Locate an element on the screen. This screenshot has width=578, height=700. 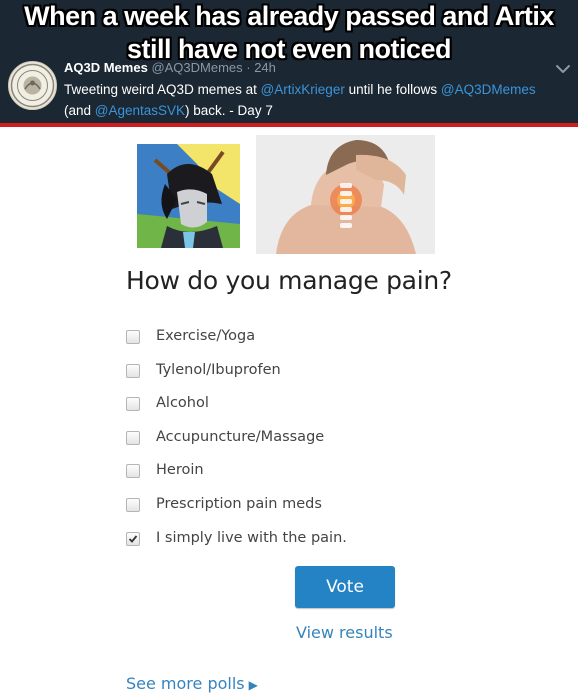
checkmark-icon is located at coordinates (133, 539).